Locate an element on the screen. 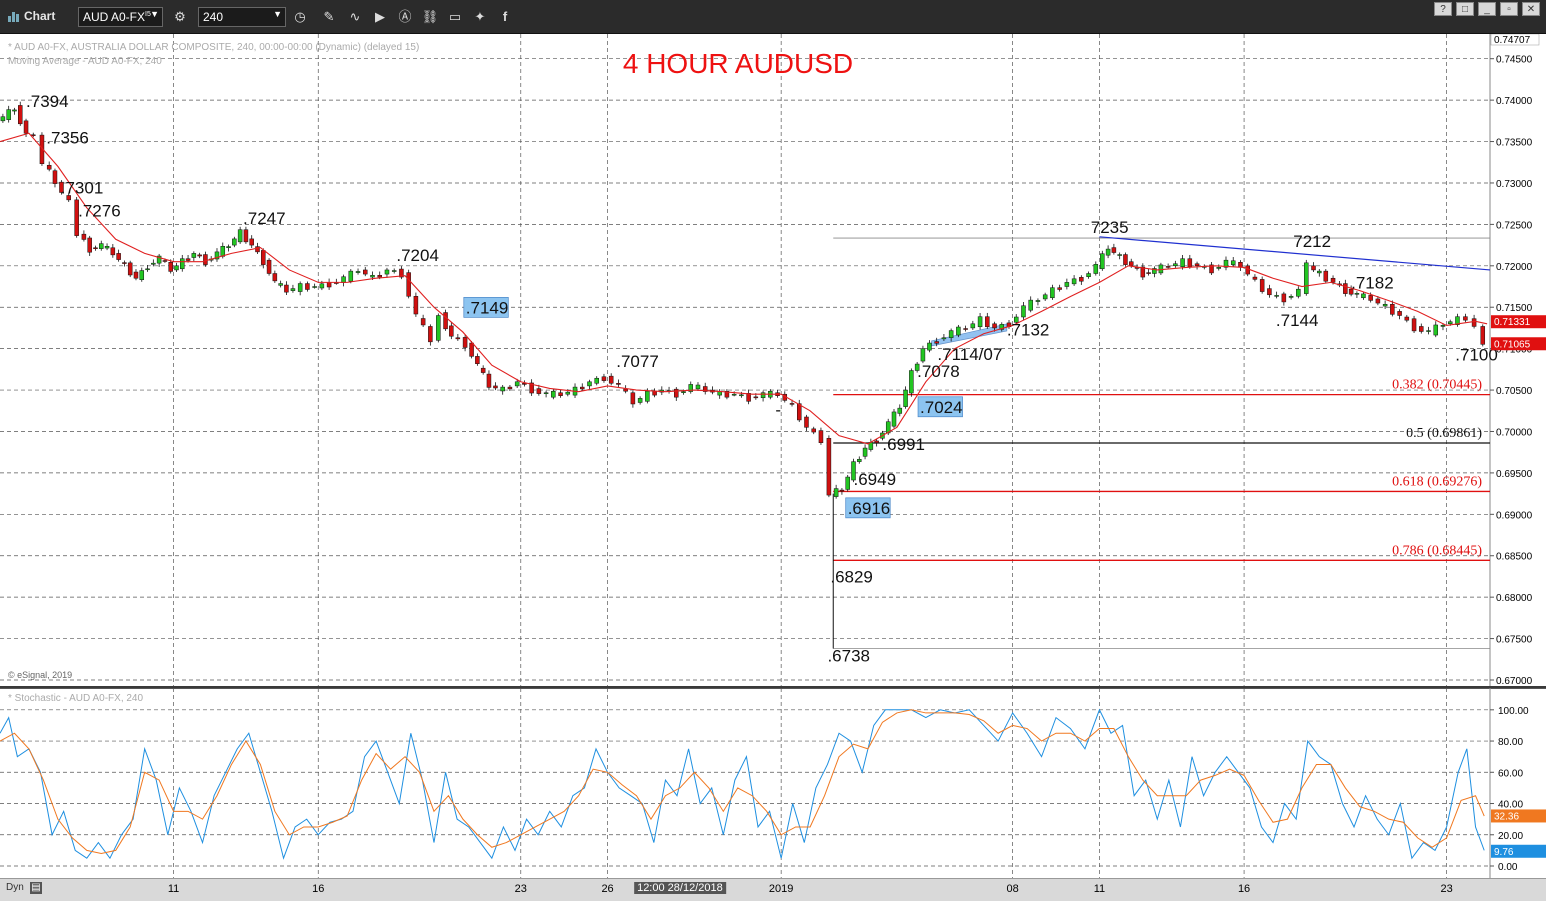  study-wave-icon: ∿ is located at coordinates (355, 17).